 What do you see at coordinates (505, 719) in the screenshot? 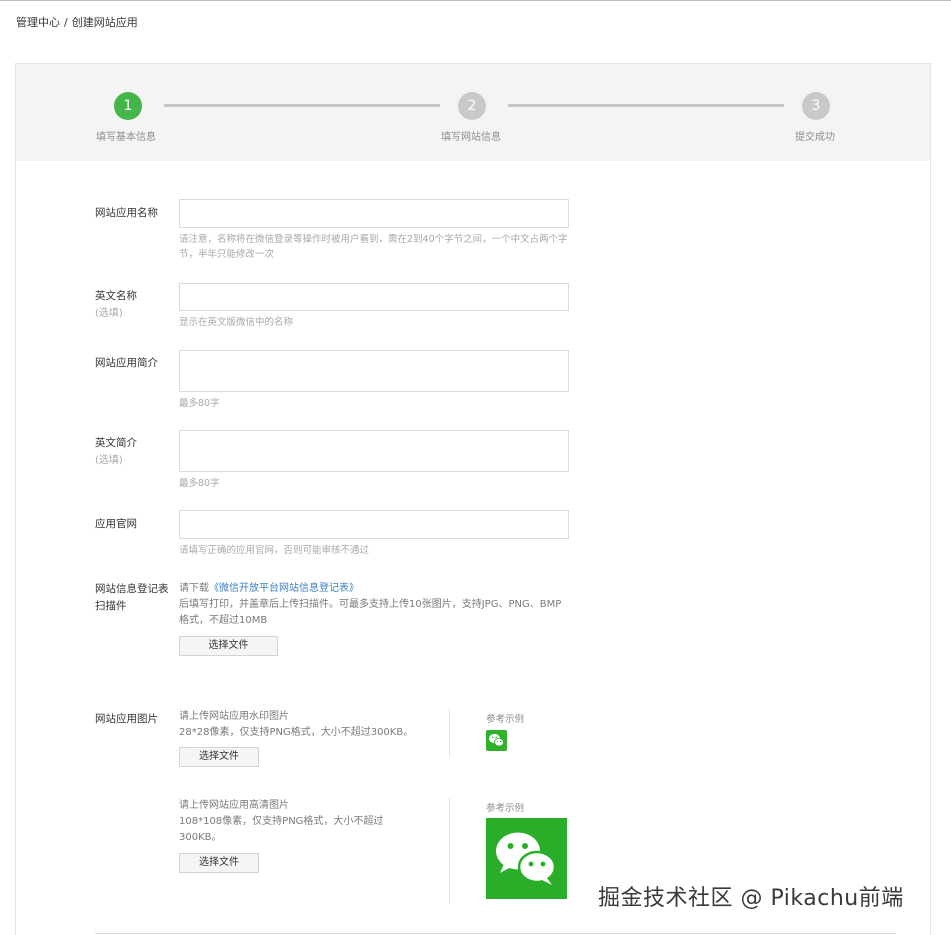
I see `small-image-ref-label: 参考示例` at bounding box center [505, 719].